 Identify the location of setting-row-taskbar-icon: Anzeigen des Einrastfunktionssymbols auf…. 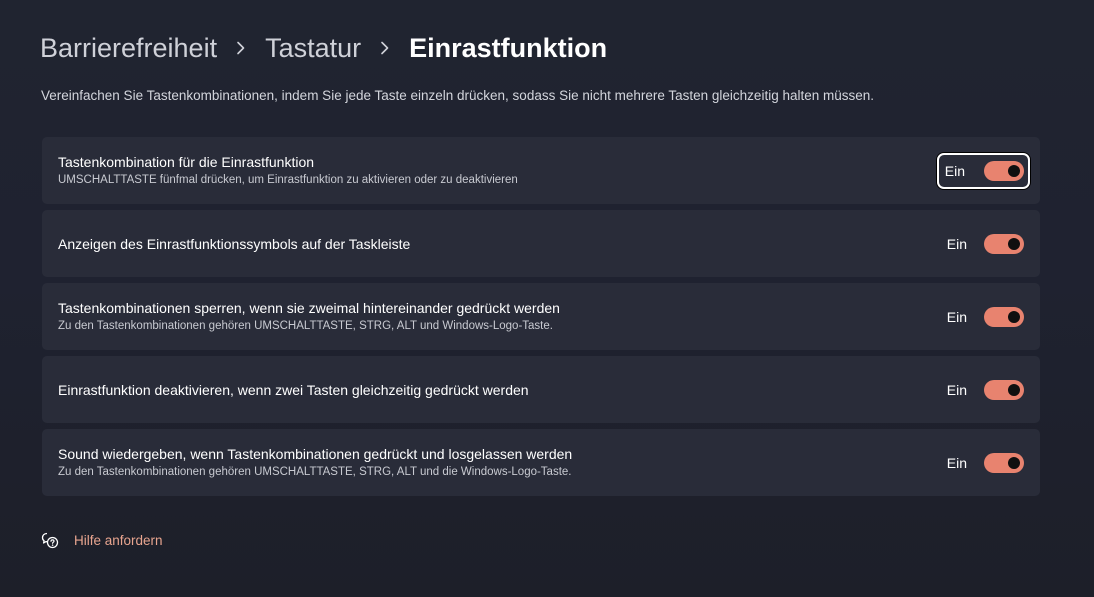
(541, 243).